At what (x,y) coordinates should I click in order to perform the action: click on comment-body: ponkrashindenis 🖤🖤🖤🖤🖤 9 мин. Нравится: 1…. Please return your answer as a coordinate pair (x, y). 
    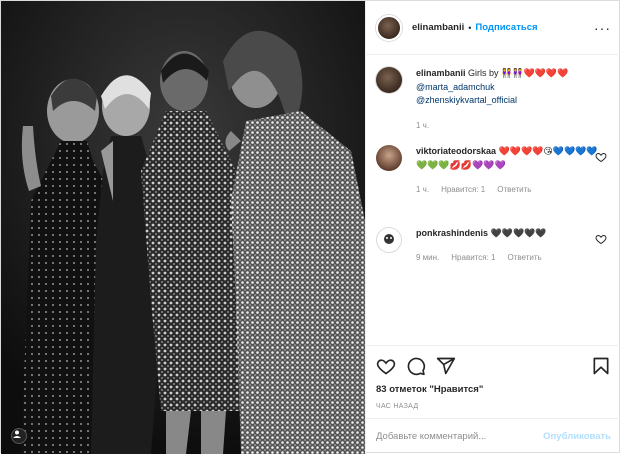
    Looking at the image, I should click on (508, 252).